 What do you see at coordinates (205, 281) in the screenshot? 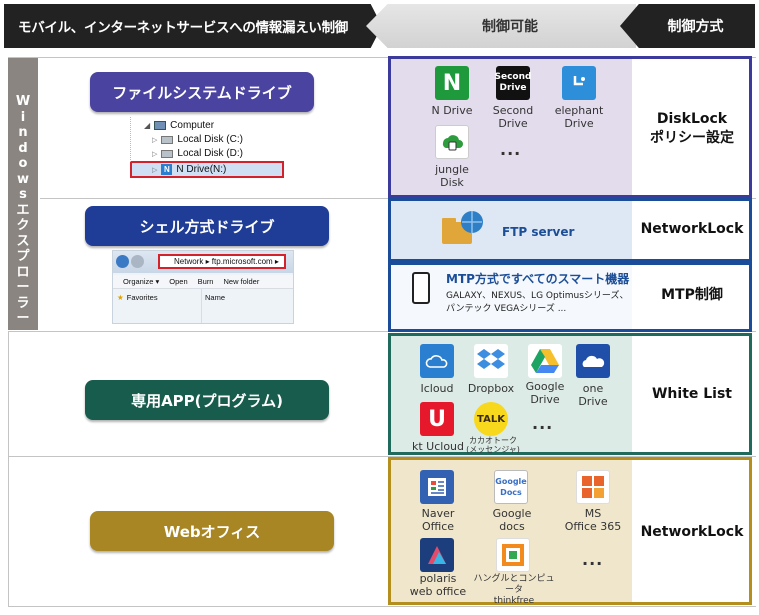
I see `burn-button: Burn` at bounding box center [205, 281].